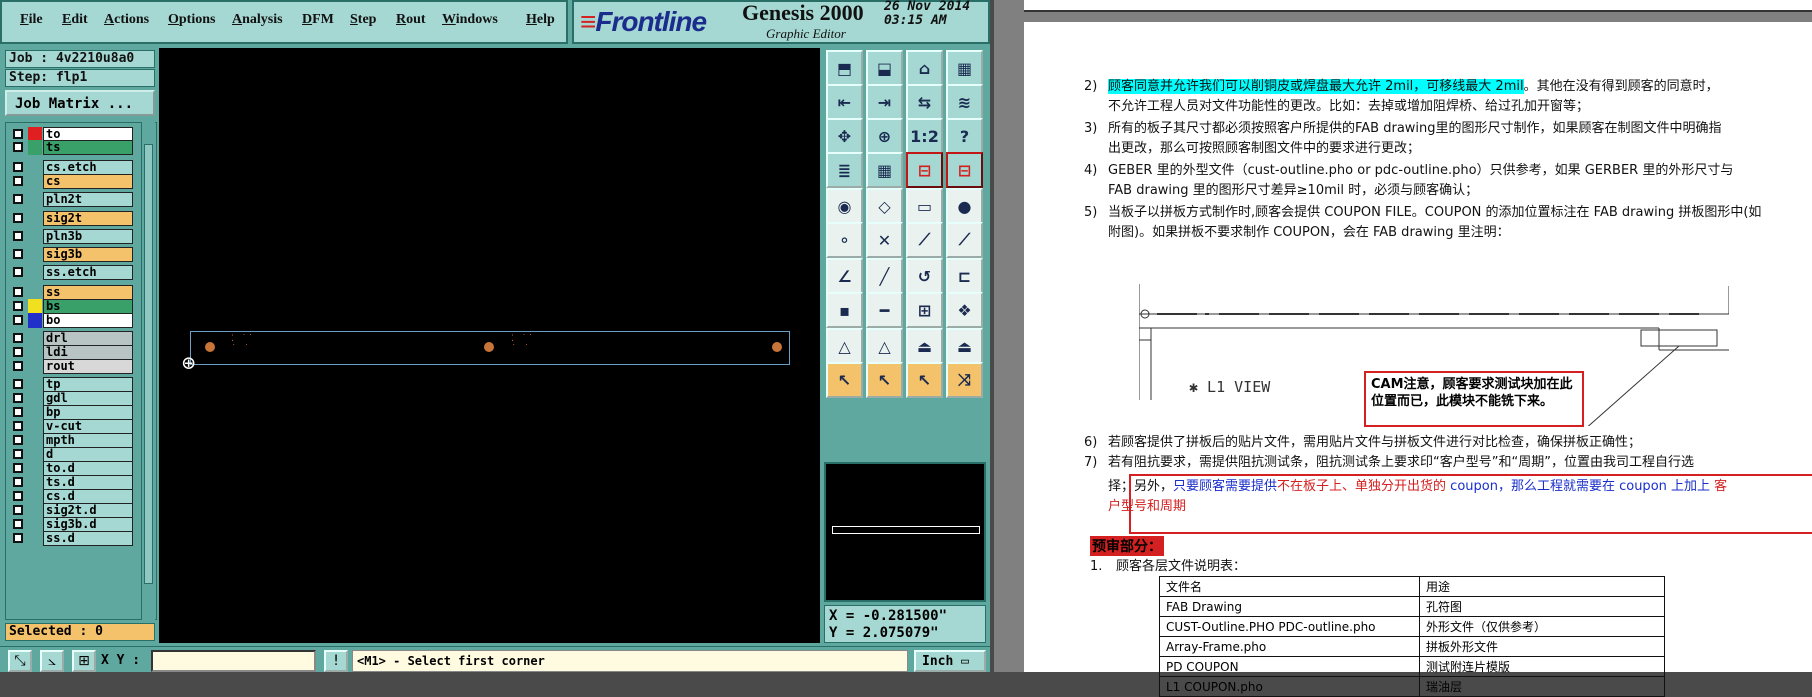 Image resolution: width=1812 pixels, height=697 pixels. I want to click on compare-icon: ⊟, so click(924, 170).